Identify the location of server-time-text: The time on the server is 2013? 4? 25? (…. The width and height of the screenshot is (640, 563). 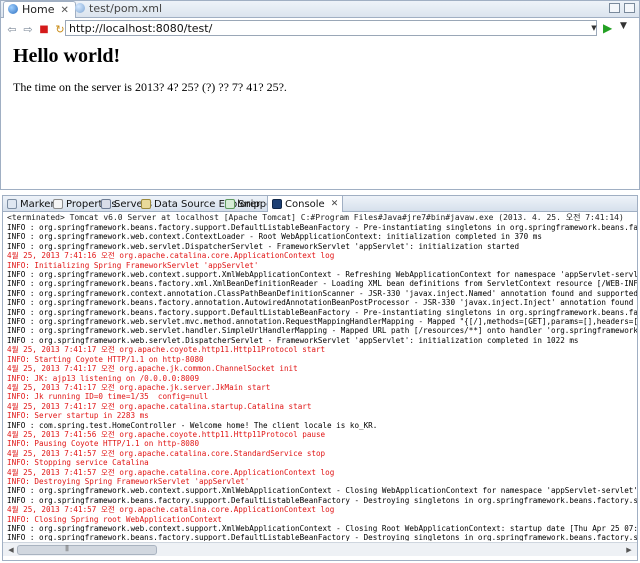
(150, 87).